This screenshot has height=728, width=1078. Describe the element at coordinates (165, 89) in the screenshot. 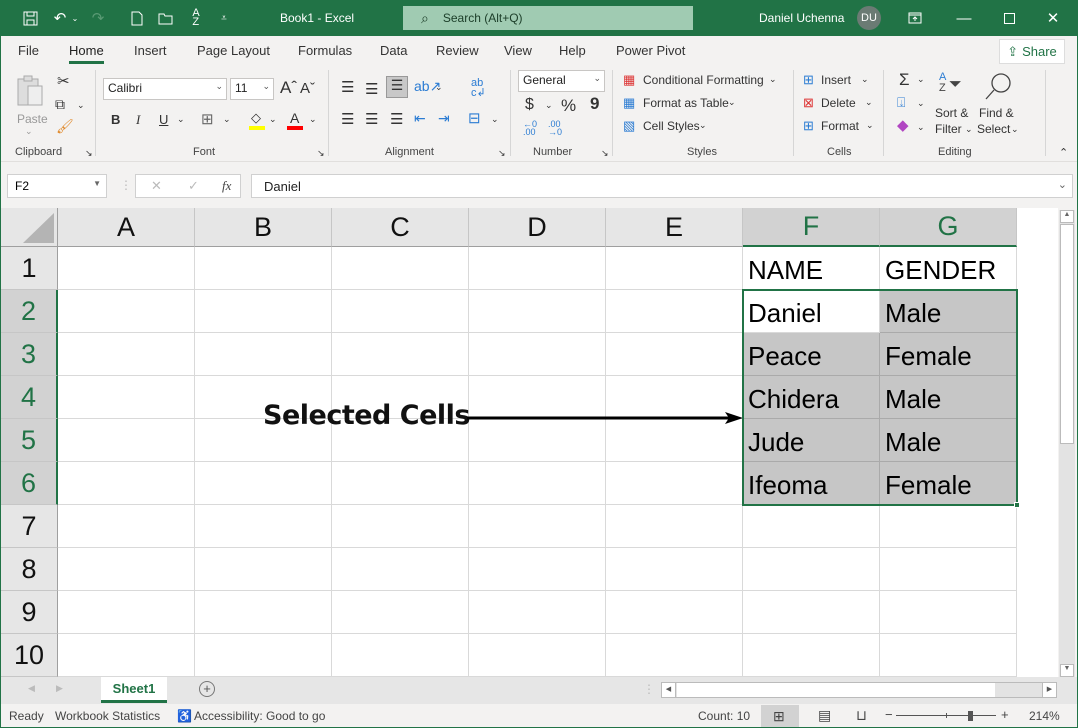

I see `font-name-select: Calibri ⌄` at that location.